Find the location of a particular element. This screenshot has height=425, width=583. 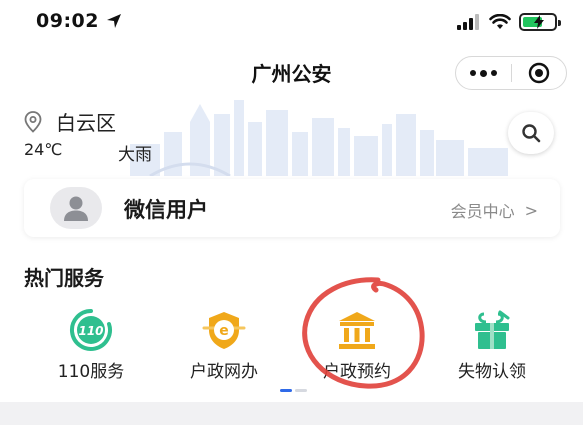

svg-text: 110 is located at coordinates (90, 331).